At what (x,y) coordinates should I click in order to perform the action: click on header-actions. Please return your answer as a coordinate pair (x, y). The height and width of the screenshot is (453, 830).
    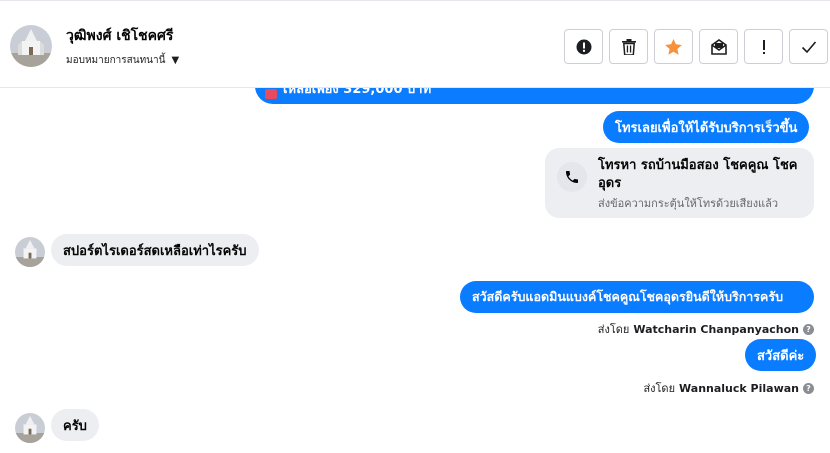
    Looking at the image, I should click on (696, 46).